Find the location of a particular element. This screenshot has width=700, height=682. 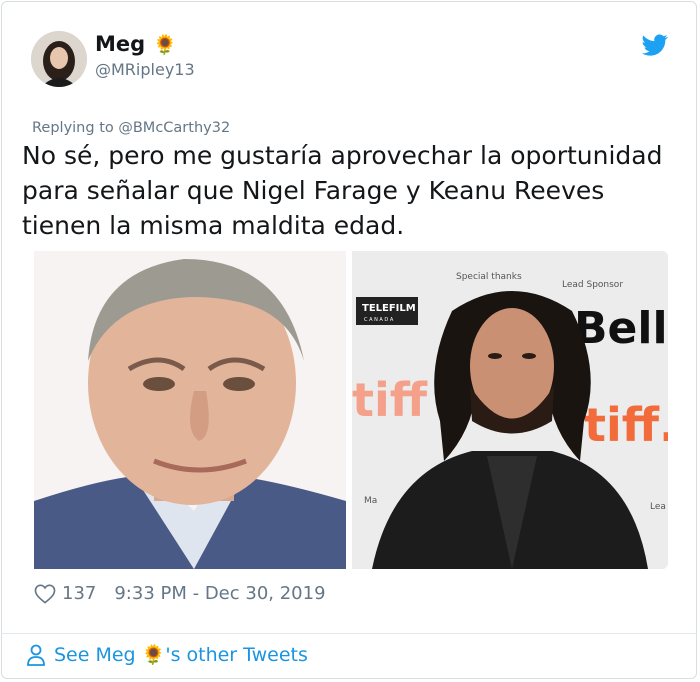

telefilm-text: TELEFILM is located at coordinates (389, 308).